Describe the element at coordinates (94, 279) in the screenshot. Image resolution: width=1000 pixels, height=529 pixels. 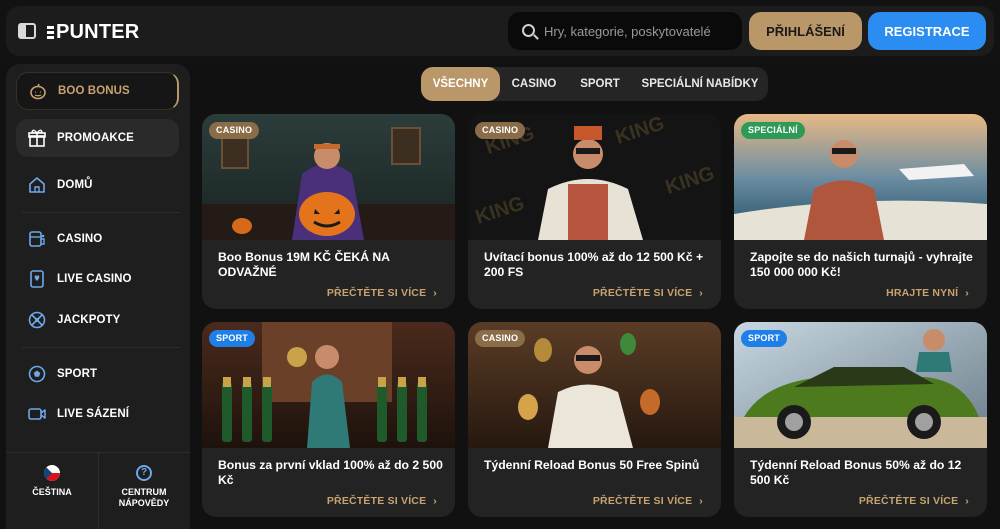
I see `sidebar-item-label: LIVE CASINO` at that location.